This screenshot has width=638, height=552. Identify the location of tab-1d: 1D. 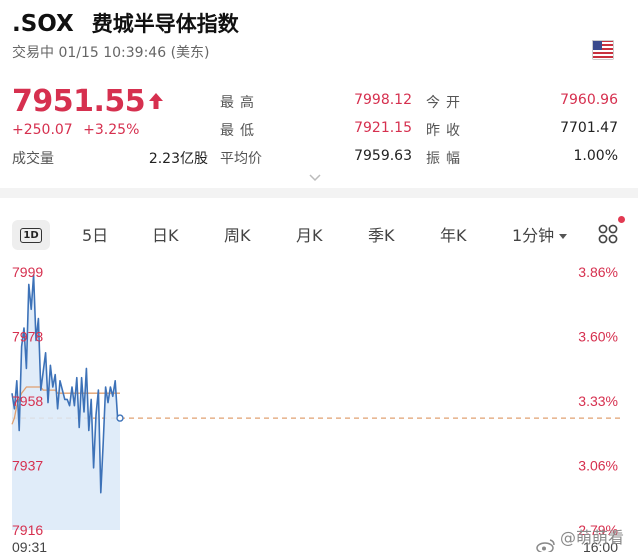
(31, 235).